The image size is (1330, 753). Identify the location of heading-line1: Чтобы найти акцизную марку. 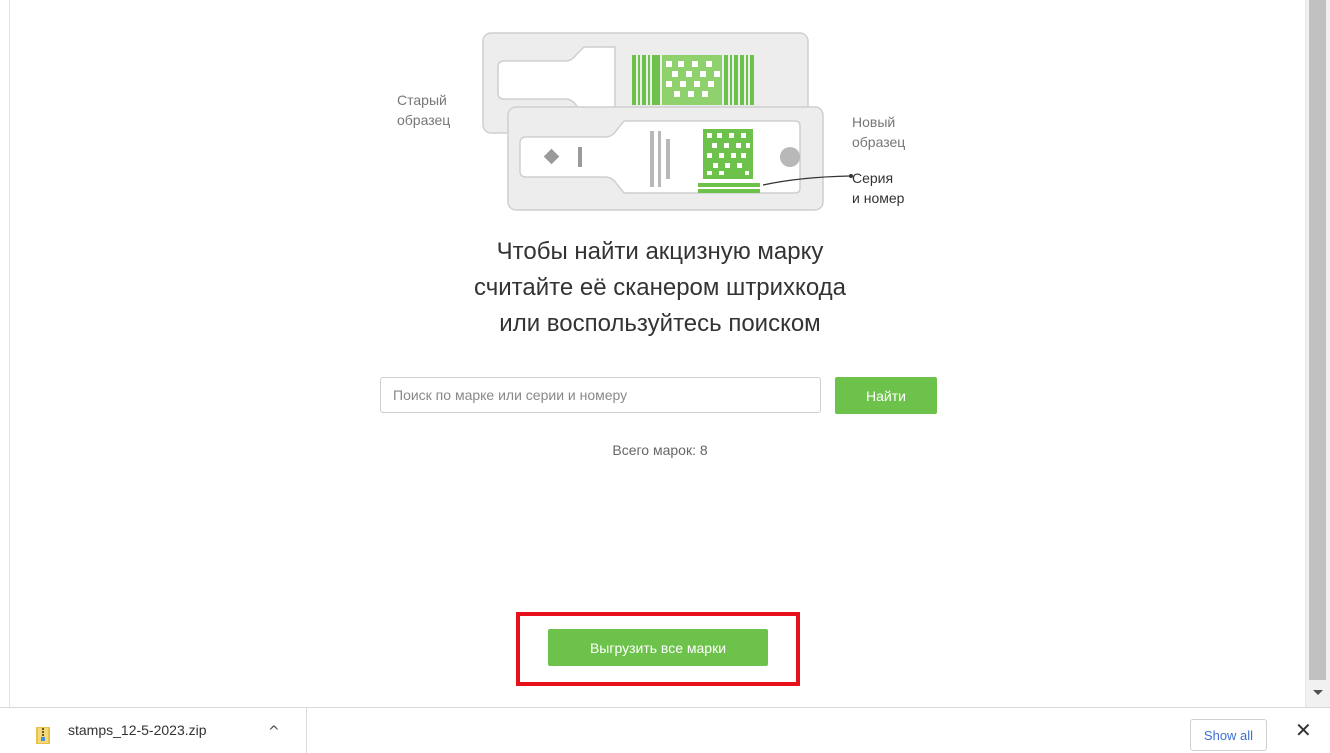
(660, 251).